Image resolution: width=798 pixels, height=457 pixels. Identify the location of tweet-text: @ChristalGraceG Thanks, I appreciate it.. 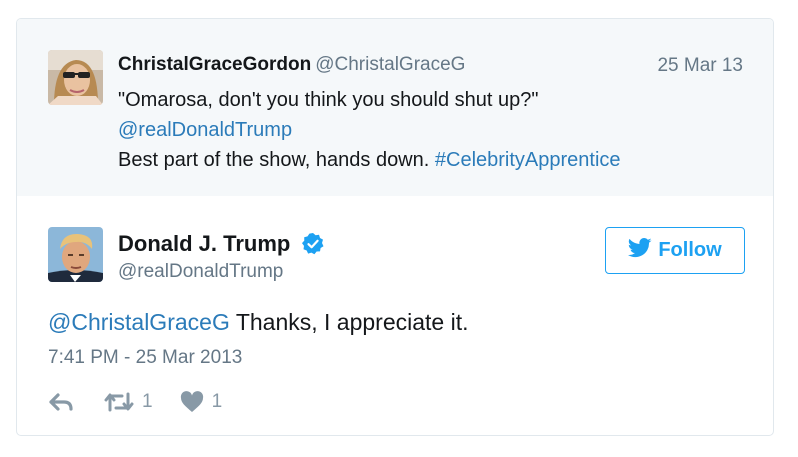
(258, 322).